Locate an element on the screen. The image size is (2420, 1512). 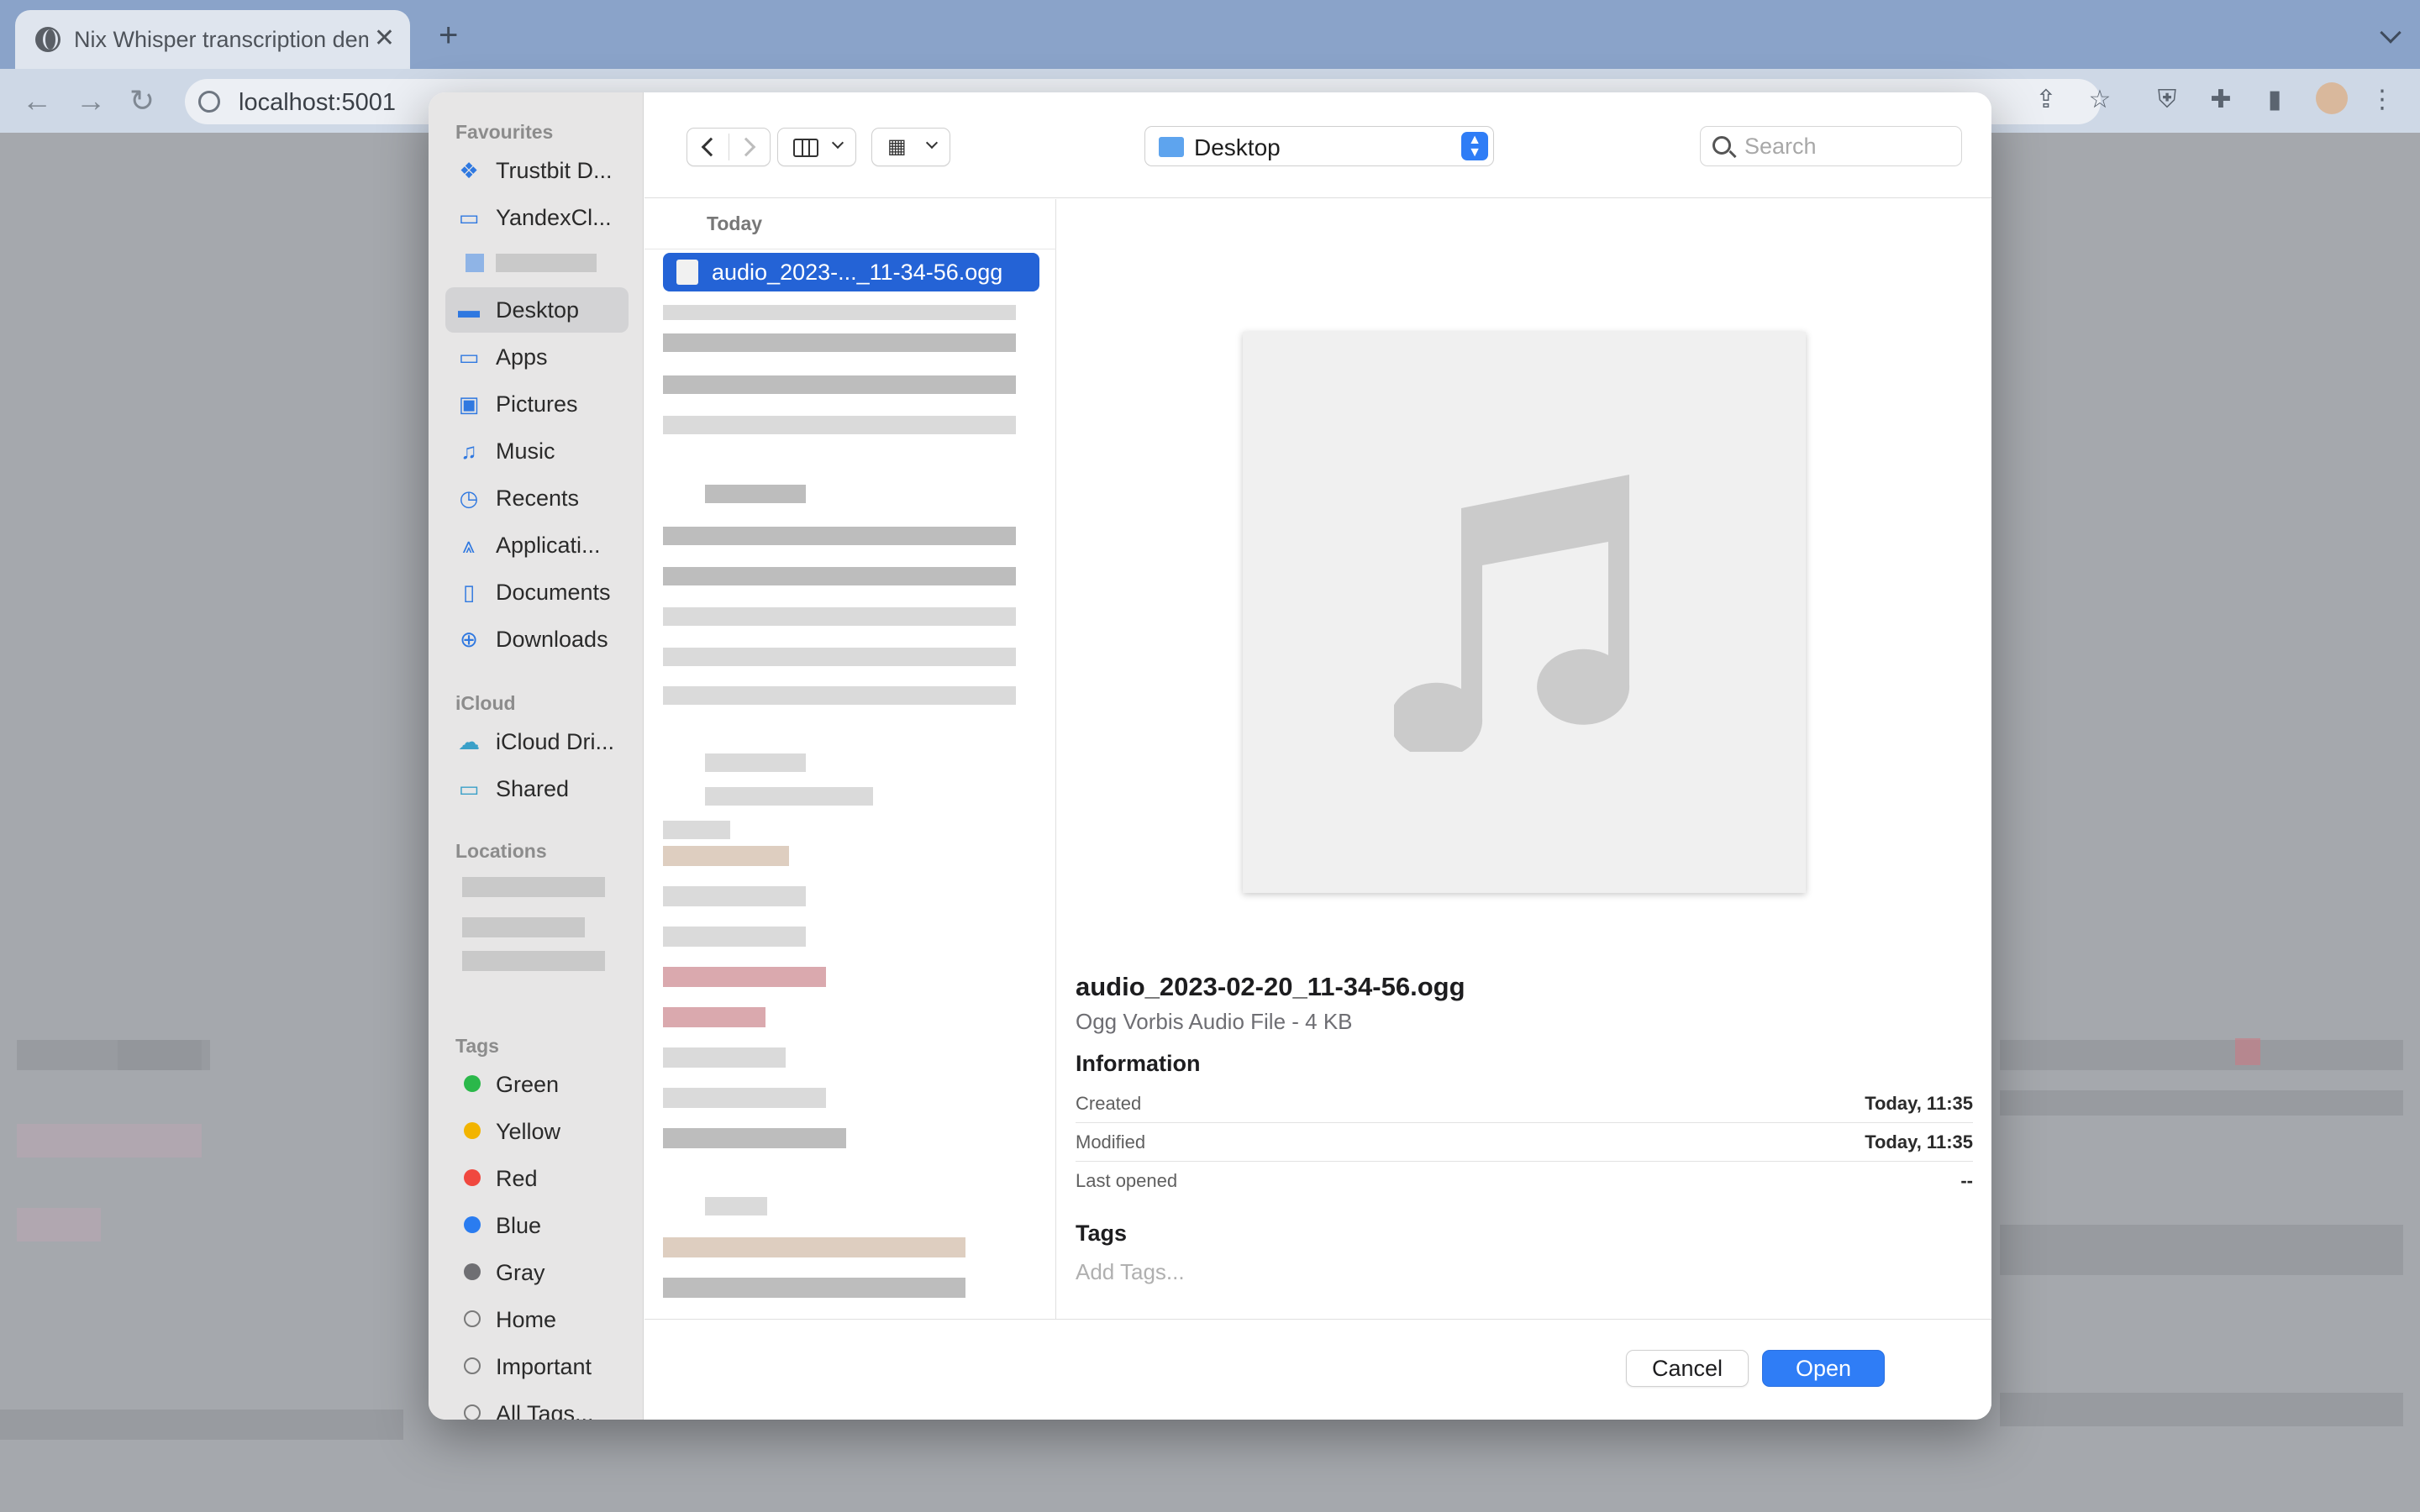
sidebar-tag-green: Green is located at coordinates (537, 1084).